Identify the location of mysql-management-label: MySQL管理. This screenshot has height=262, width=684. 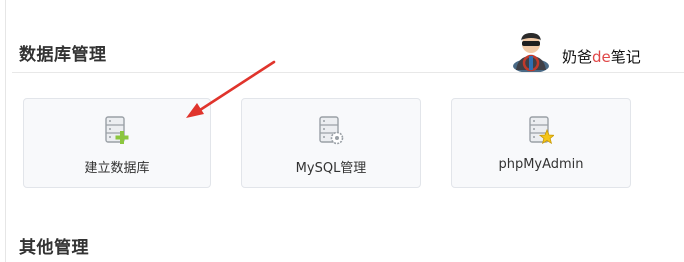
(331, 168).